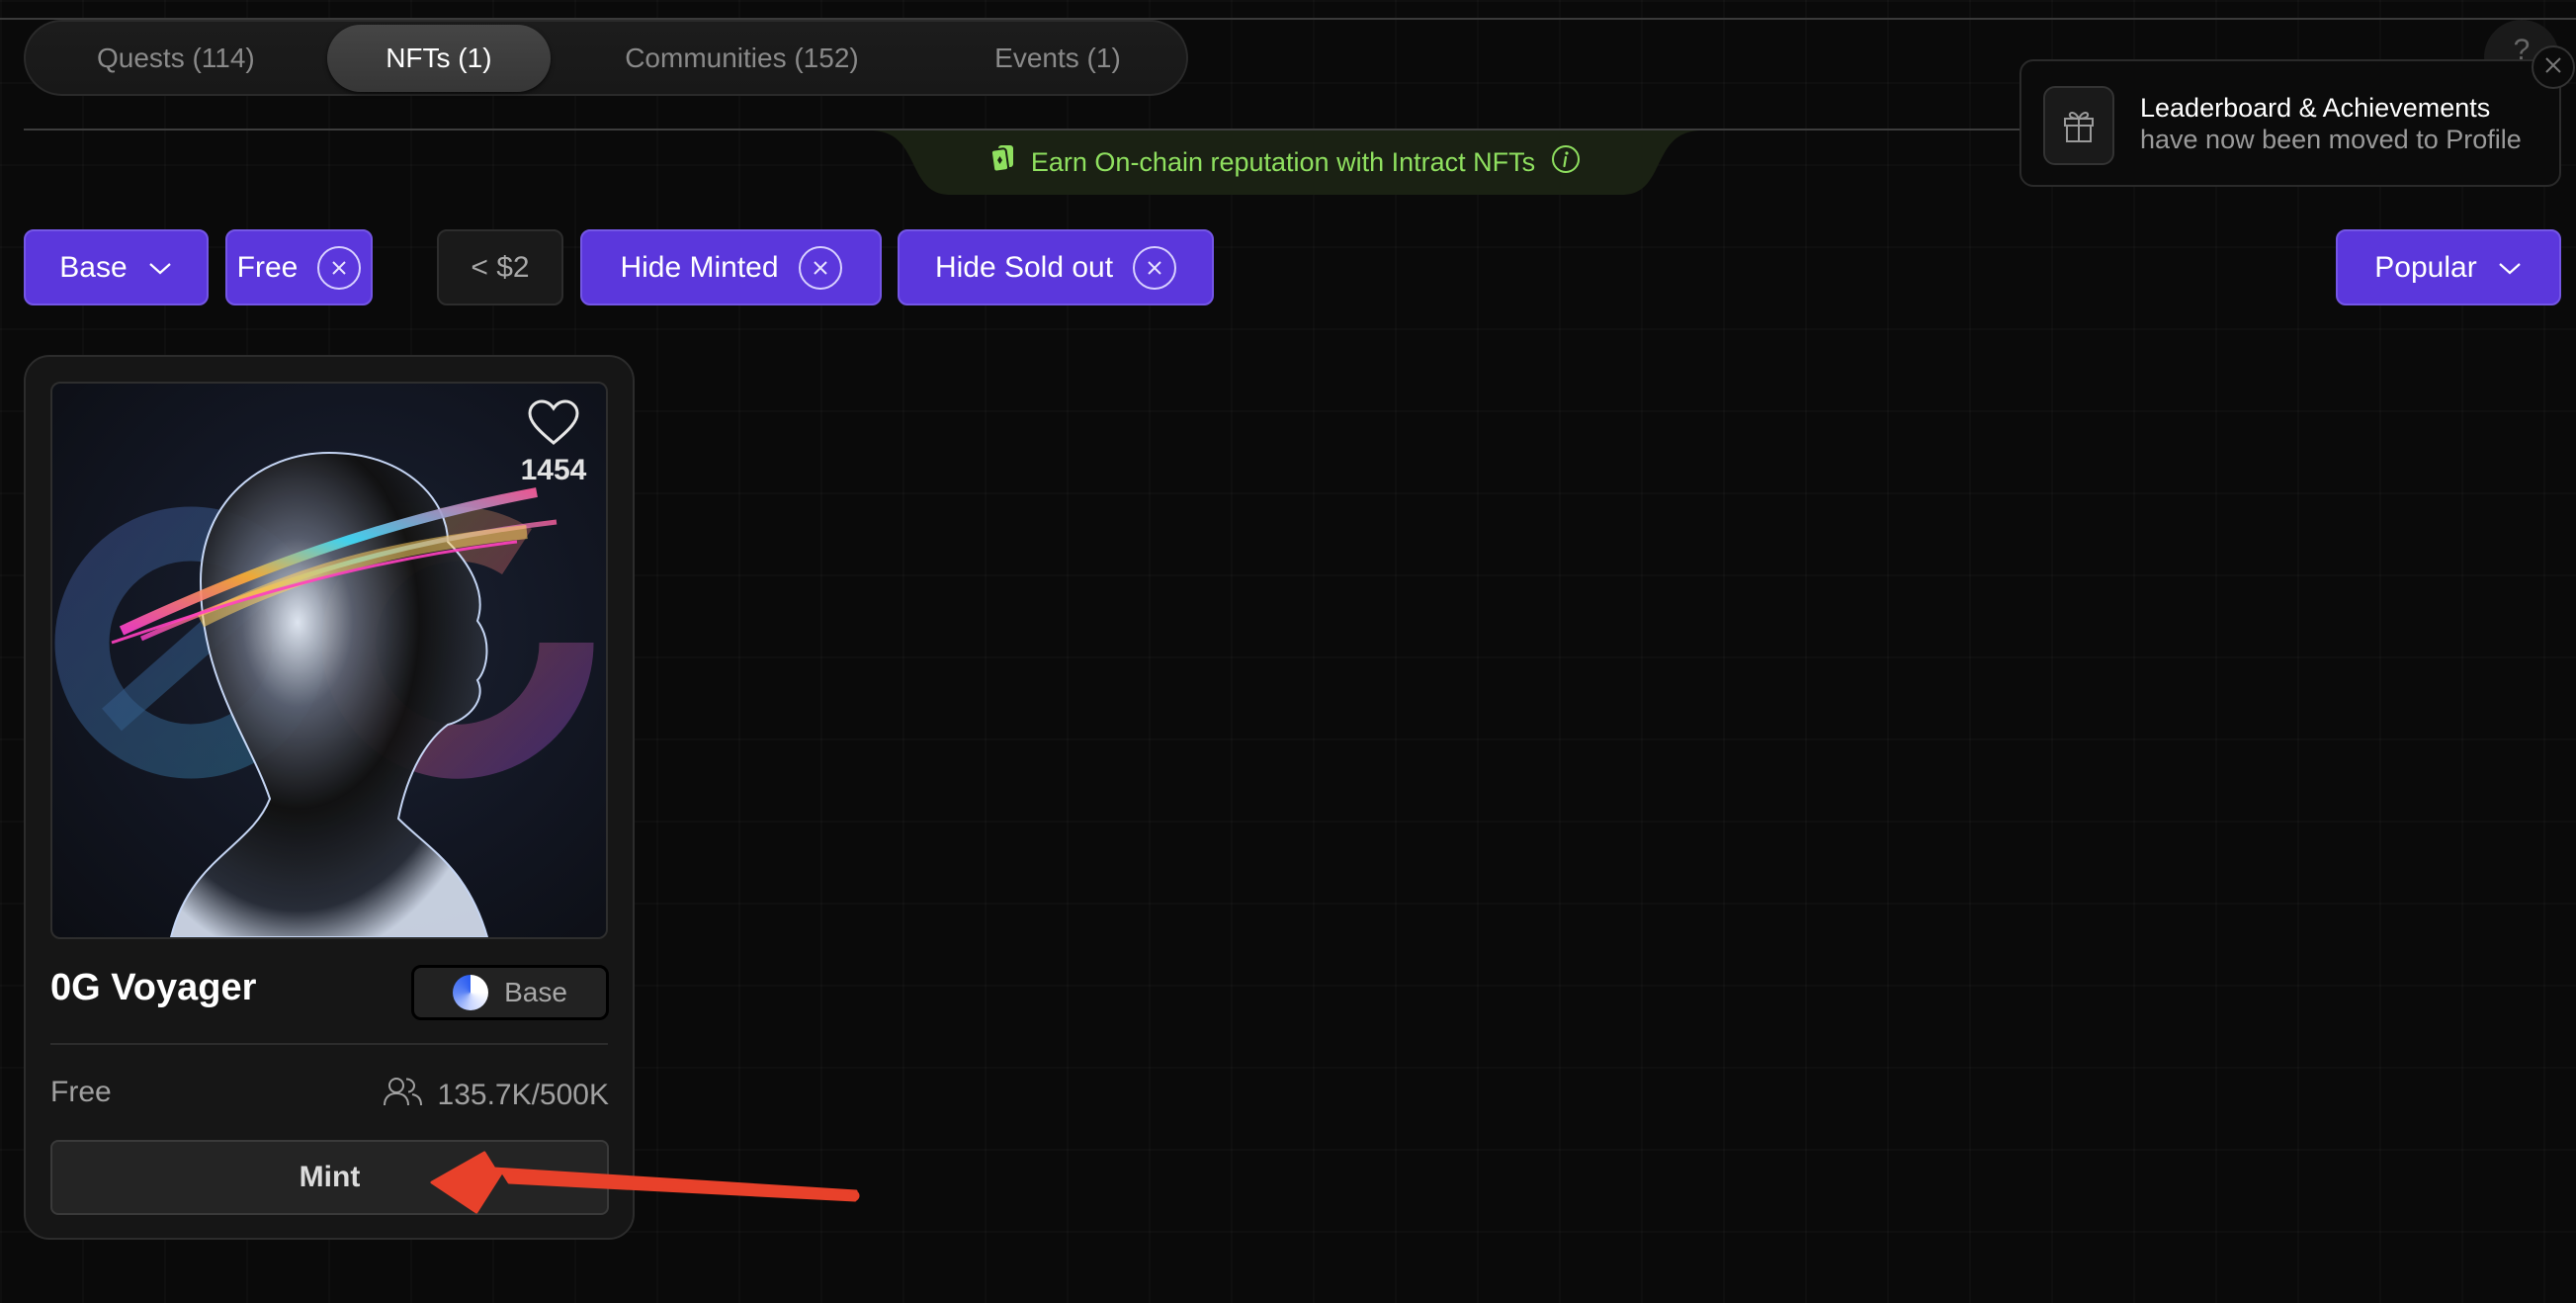 The width and height of the screenshot is (2576, 1303). I want to click on close-icon, so click(2553, 67).